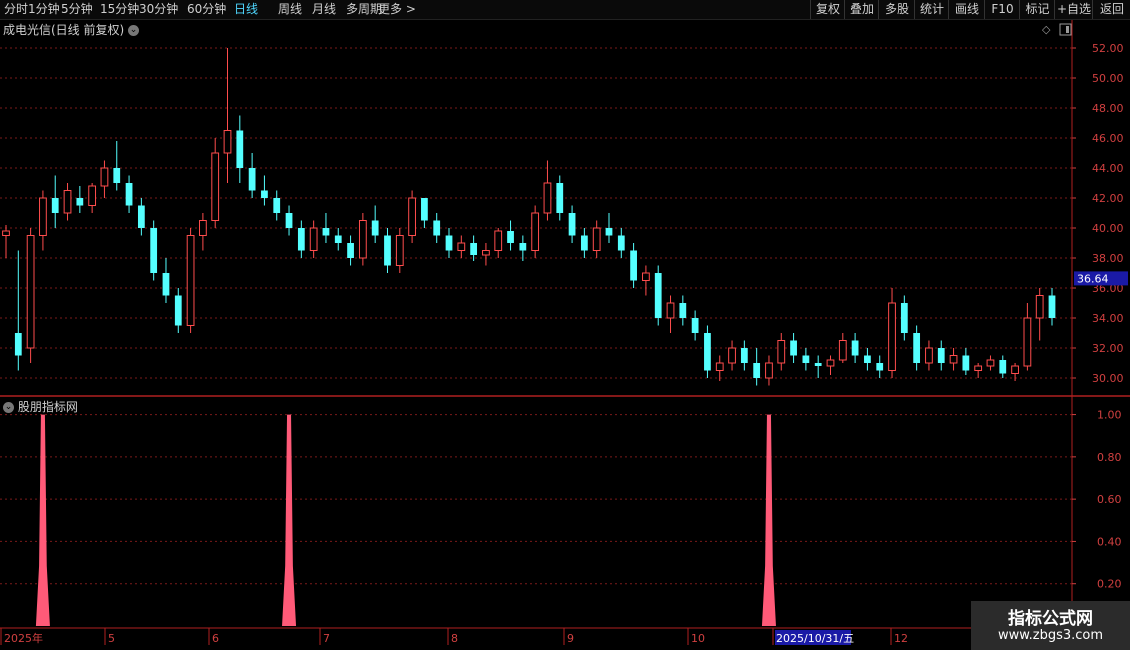 This screenshot has height=650, width=1130. I want to click on y-tick-label: 30.00, so click(1108, 378).